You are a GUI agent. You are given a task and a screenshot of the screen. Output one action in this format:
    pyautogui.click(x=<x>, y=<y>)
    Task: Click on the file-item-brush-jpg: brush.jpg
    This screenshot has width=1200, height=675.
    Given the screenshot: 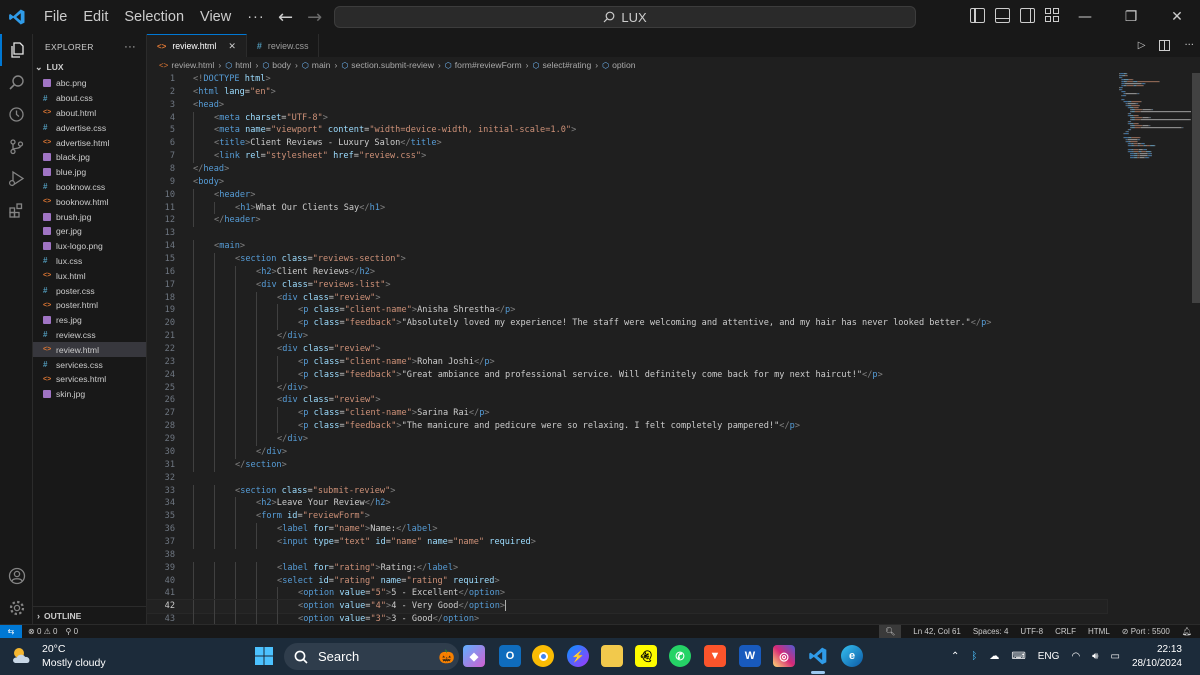 What is the action you would take?
    pyautogui.click(x=89, y=216)
    